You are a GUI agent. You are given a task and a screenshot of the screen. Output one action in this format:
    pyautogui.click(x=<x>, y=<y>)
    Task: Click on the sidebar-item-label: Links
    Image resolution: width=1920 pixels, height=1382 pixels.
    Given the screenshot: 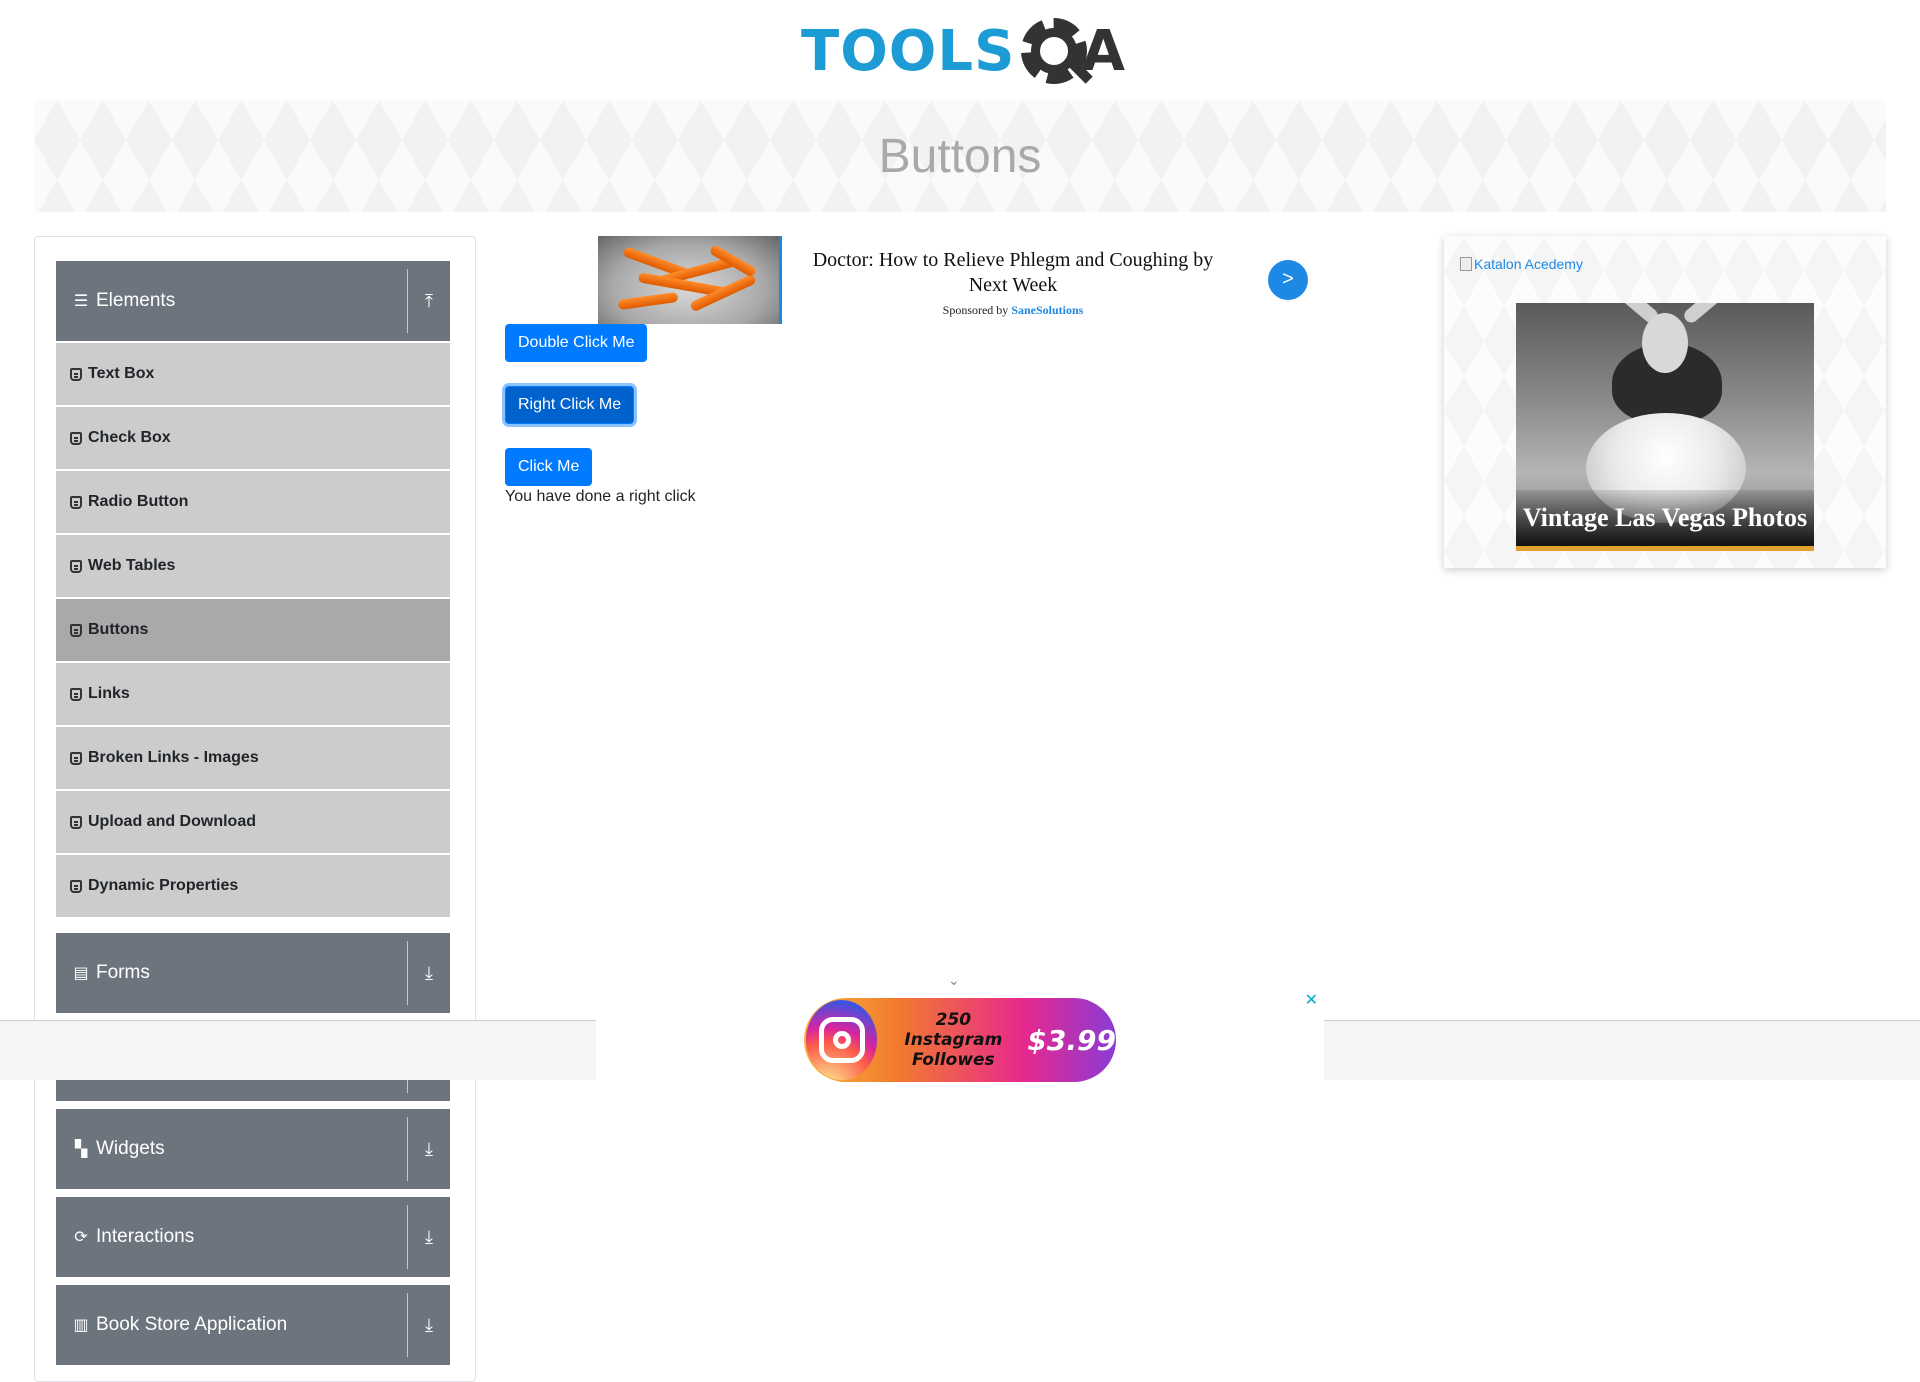 What is the action you would take?
    pyautogui.click(x=109, y=693)
    